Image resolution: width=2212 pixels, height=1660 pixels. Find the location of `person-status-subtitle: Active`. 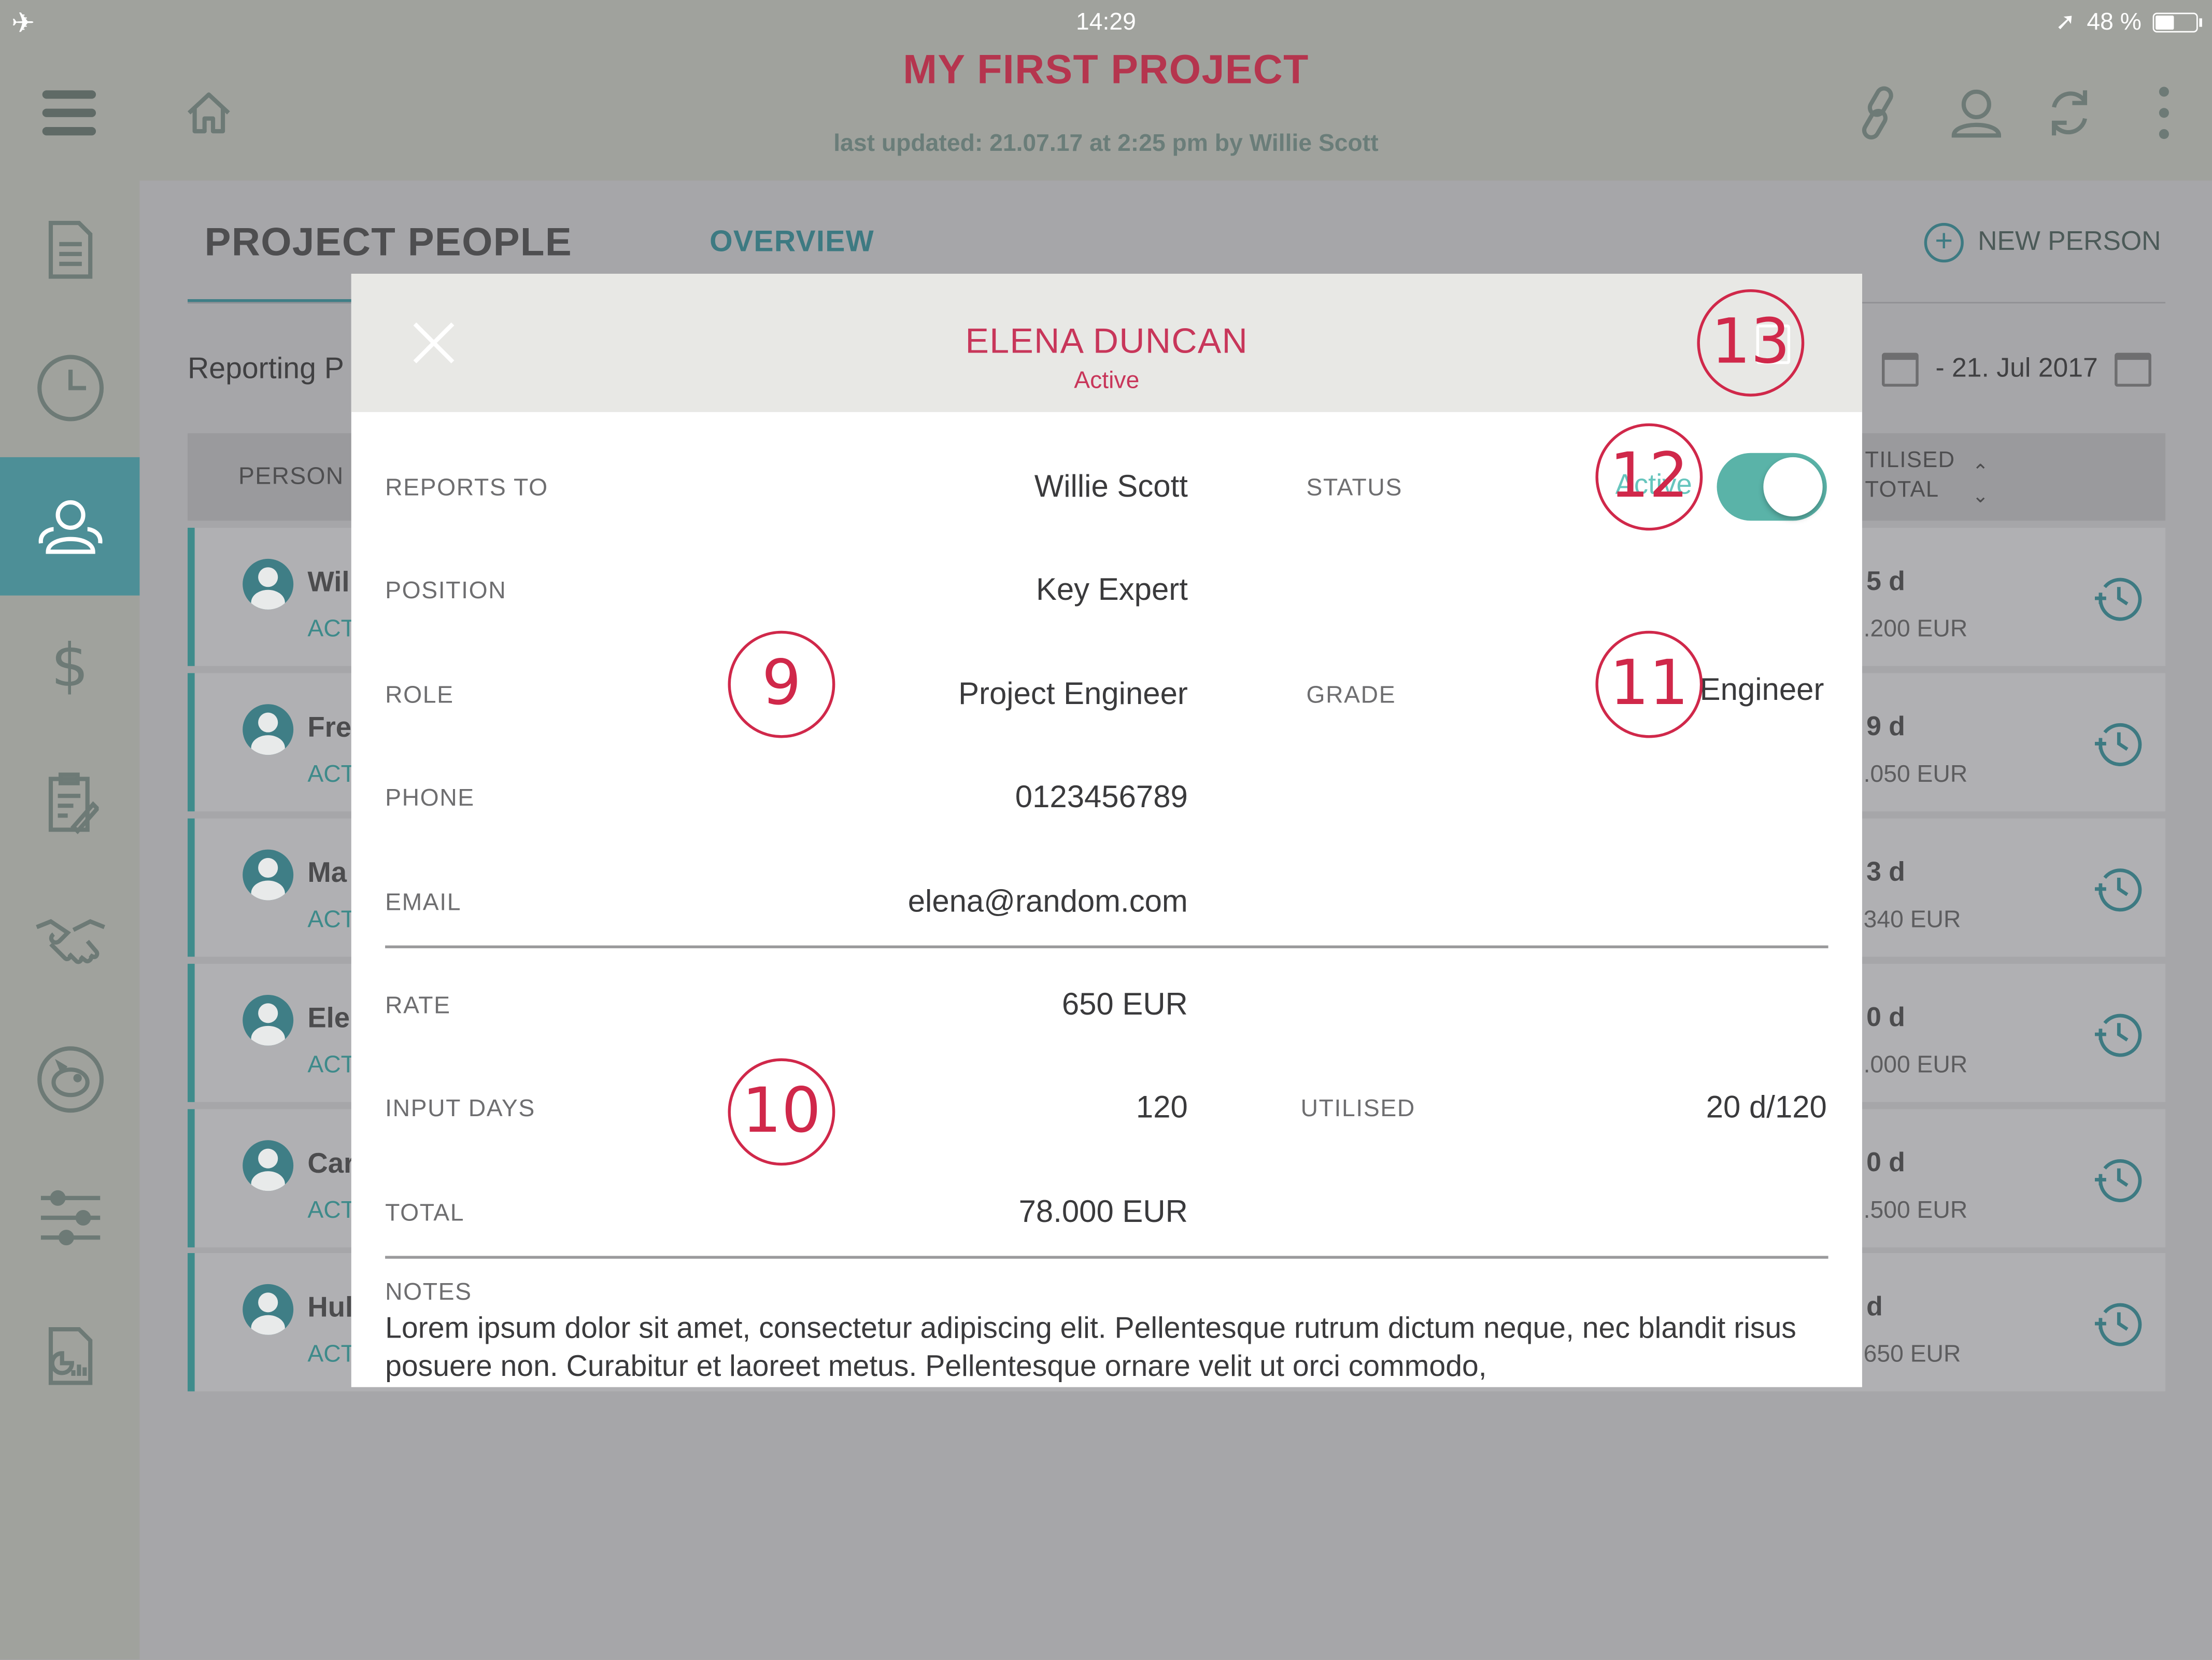

person-status-subtitle: Active is located at coordinates (1107, 380).